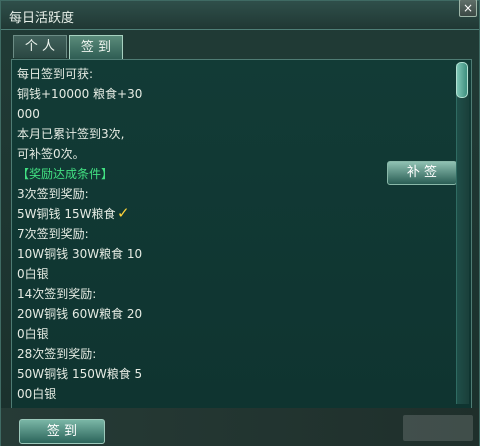 The width and height of the screenshot is (480, 446). What do you see at coordinates (80, 374) in the screenshot?
I see `content-line: 50W铜钱 150W粮食 5` at bounding box center [80, 374].